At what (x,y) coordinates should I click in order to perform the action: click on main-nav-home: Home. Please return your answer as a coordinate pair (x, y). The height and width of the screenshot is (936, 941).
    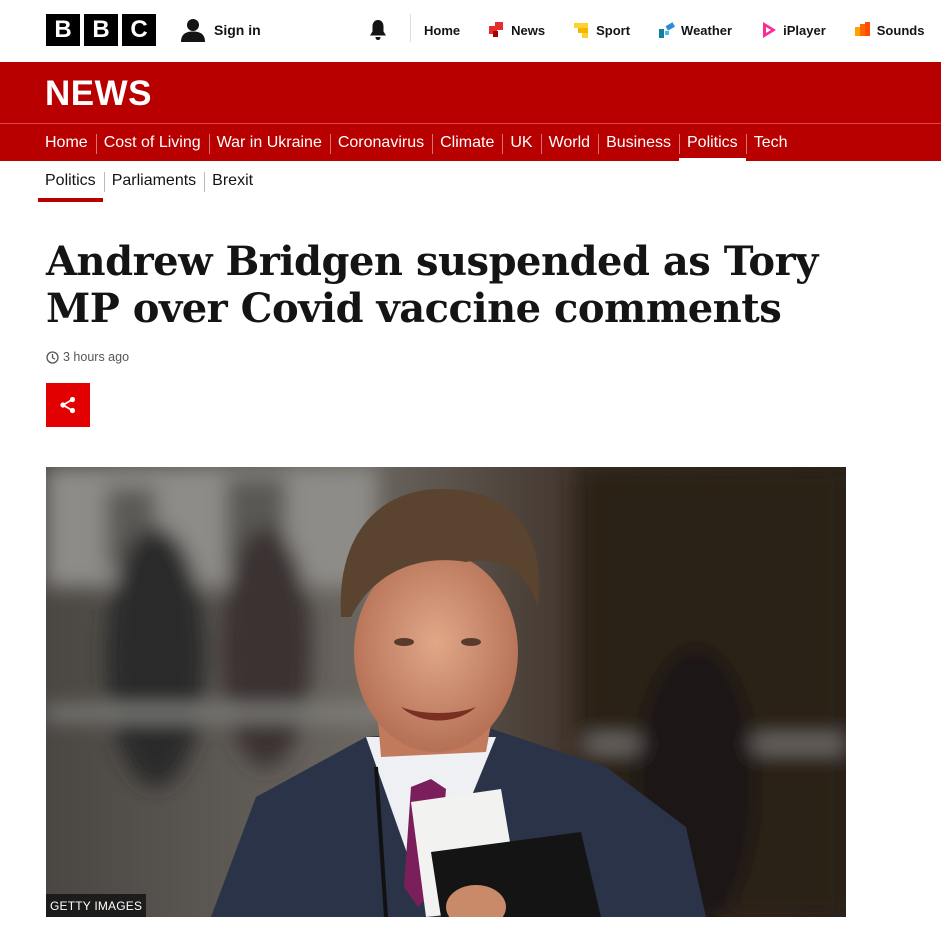
    Looking at the image, I should click on (66, 142).